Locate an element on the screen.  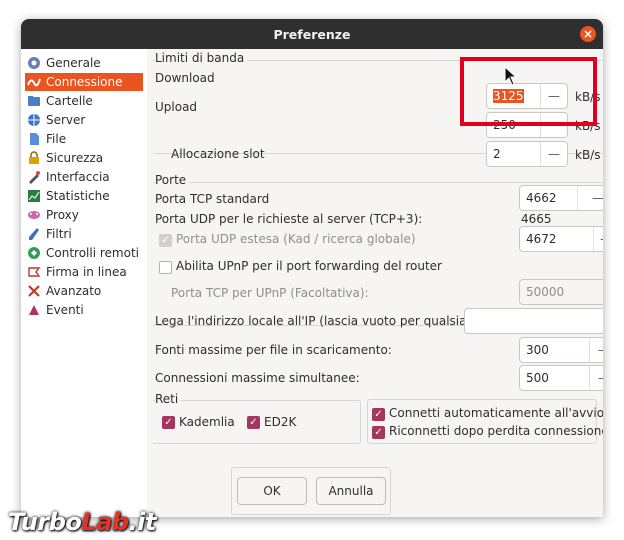
sidebar-item-avanzato: Avanzato is located at coordinates (84, 291).